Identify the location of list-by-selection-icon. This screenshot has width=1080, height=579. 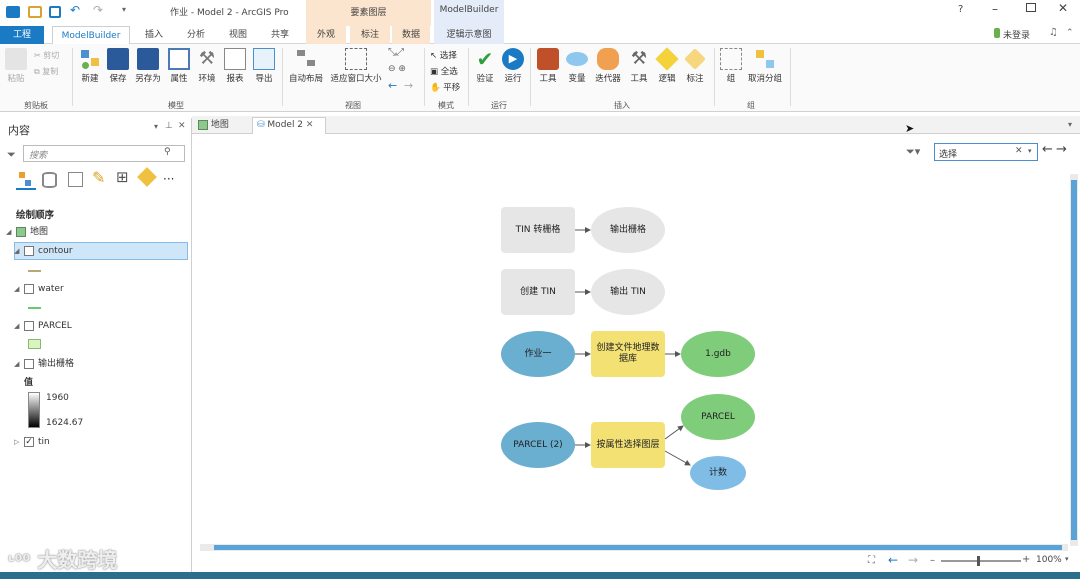
(75, 179).